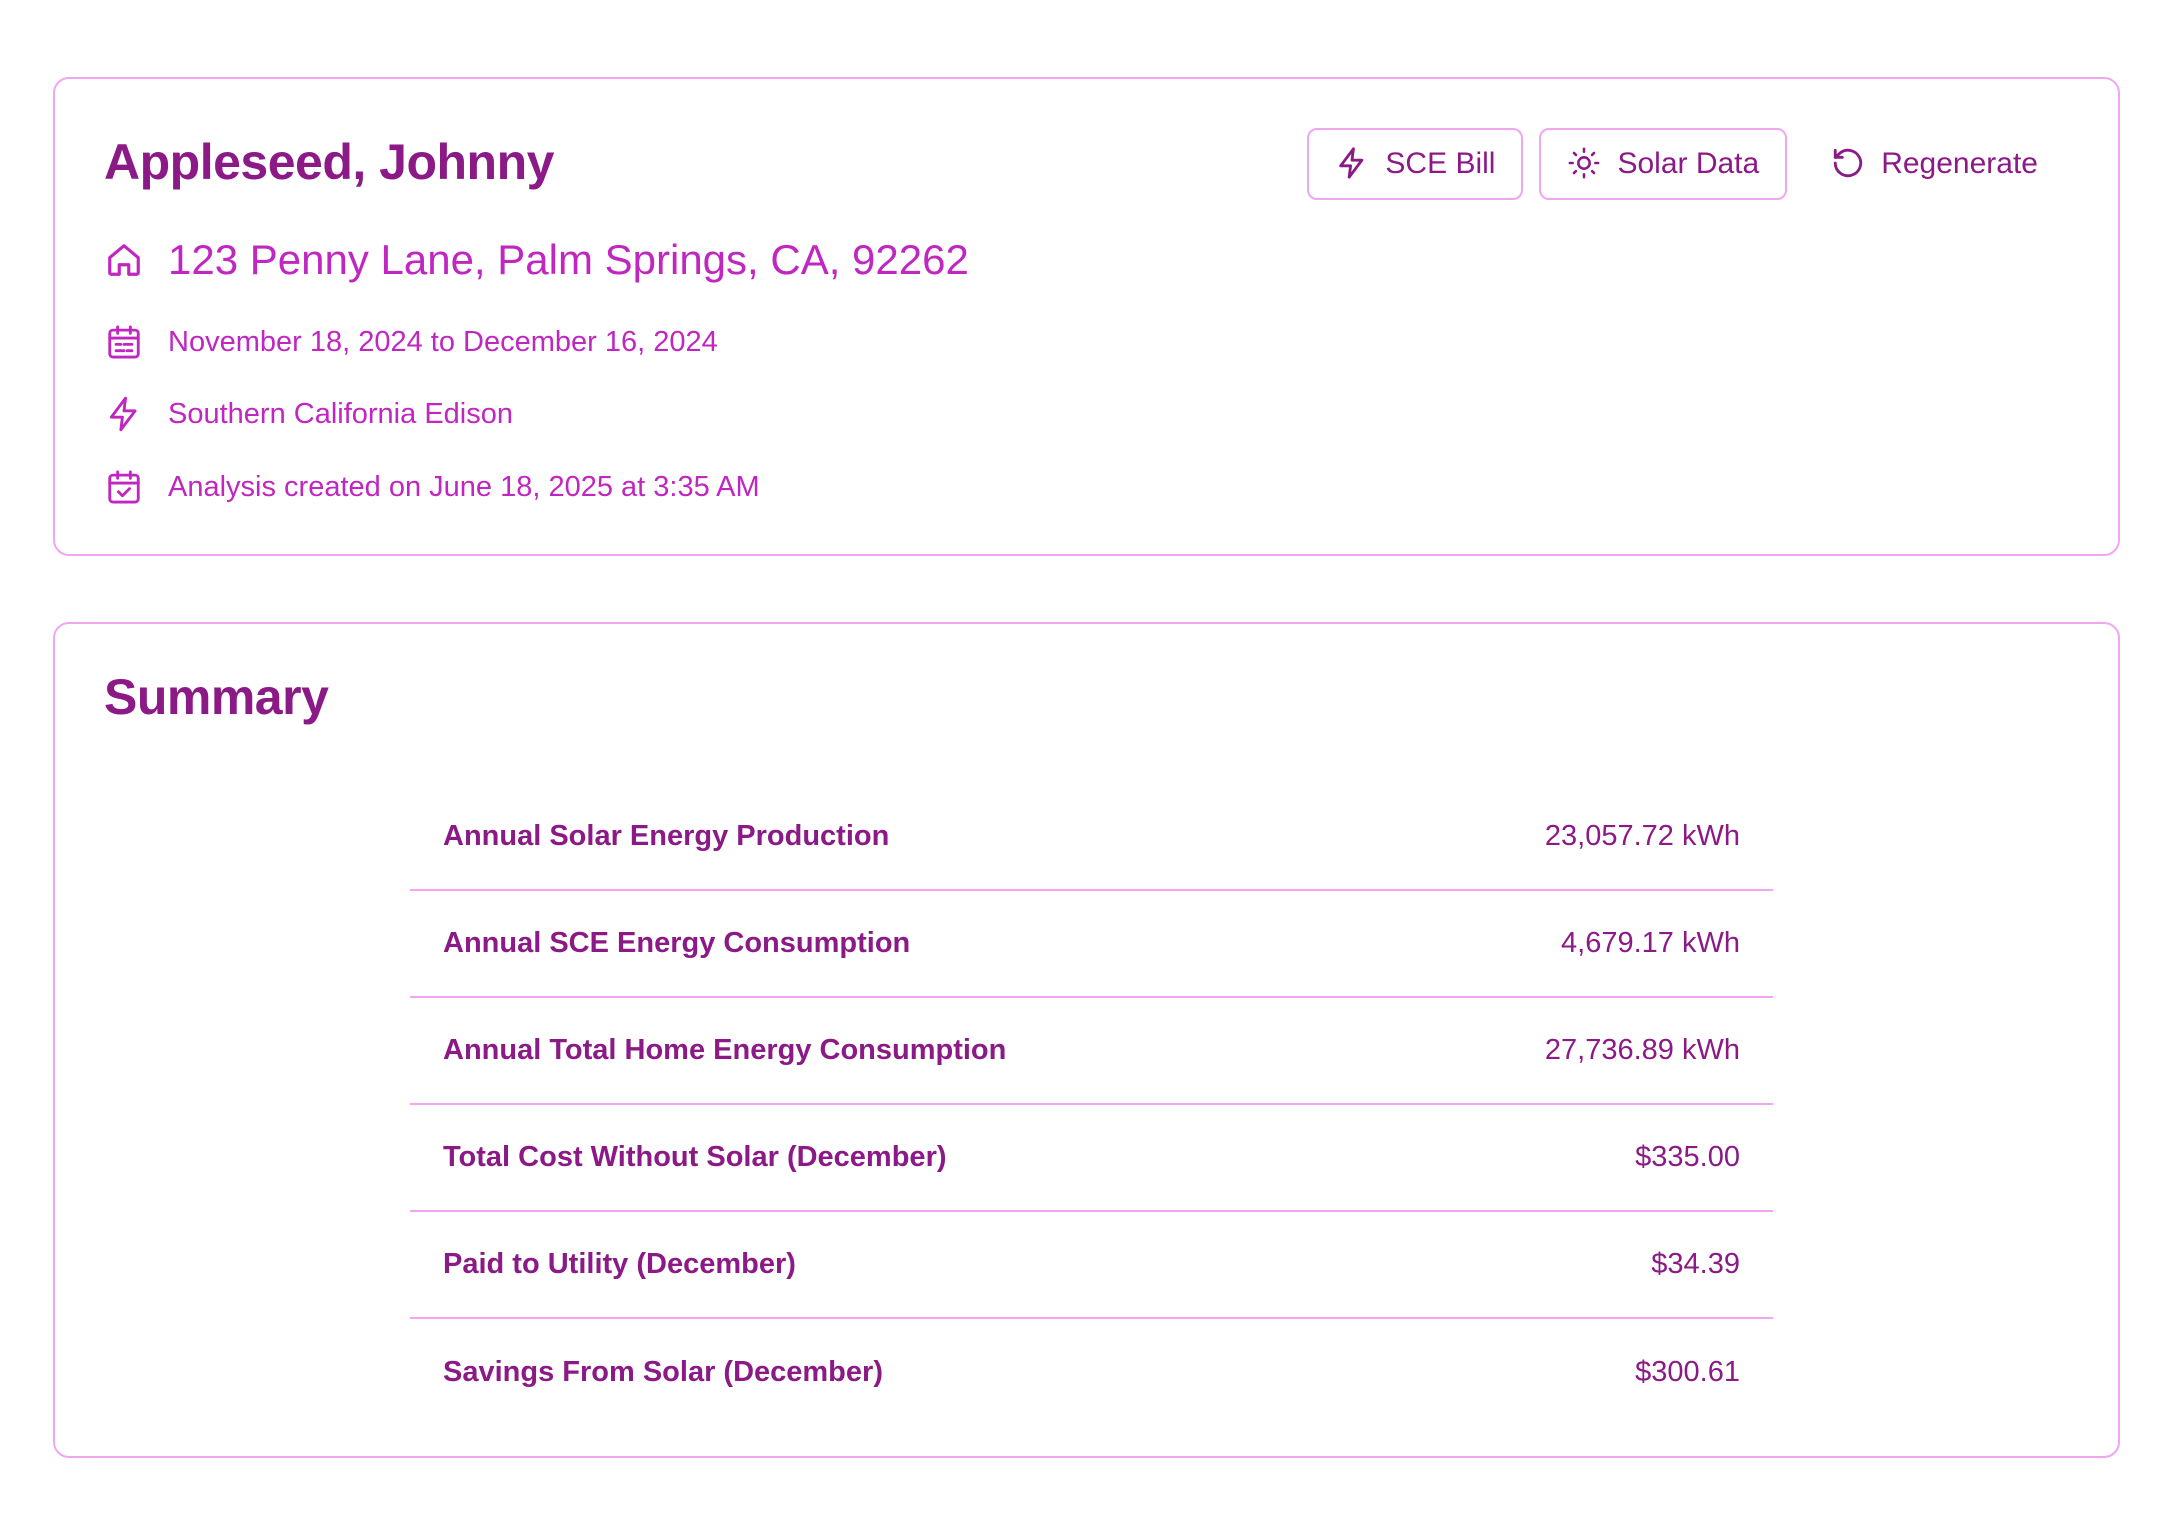  I want to click on summary-title: Summary, so click(216, 697).